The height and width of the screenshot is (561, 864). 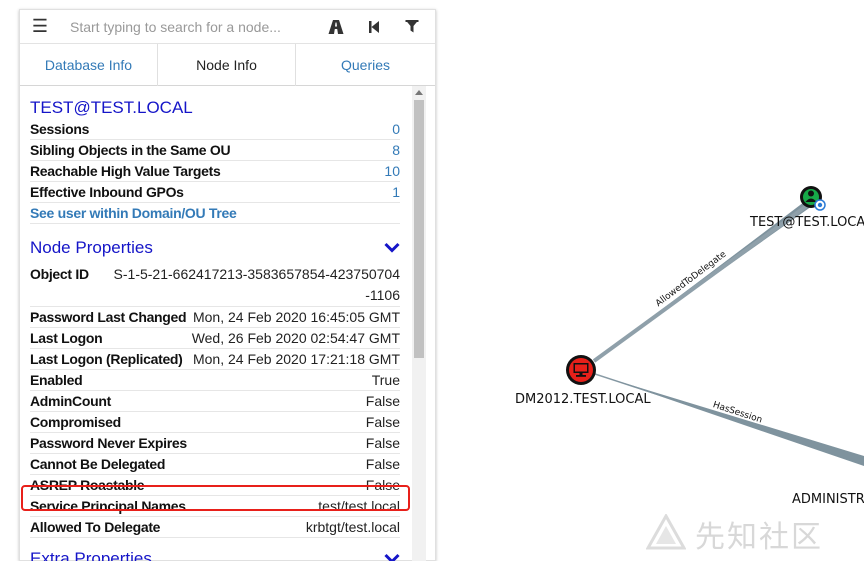 I want to click on search-input, so click(x=185, y=26).